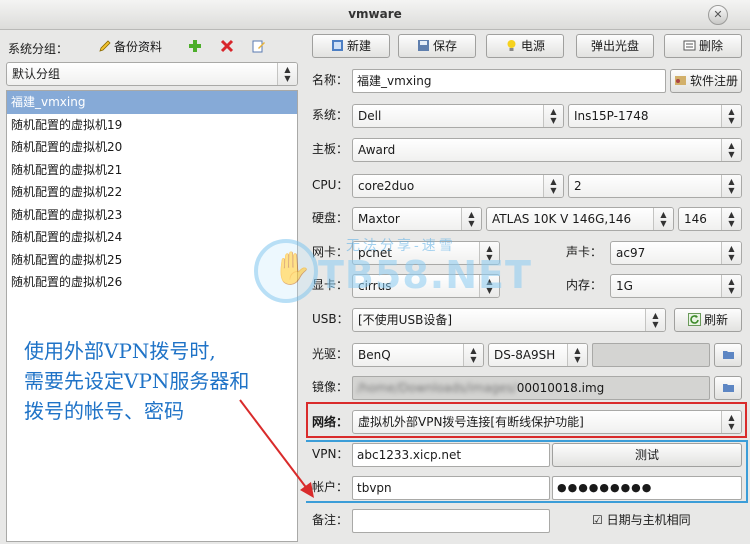 The height and width of the screenshot is (544, 750). What do you see at coordinates (137, 381) in the screenshot?
I see `annotation-line: 需要先设定VPN服务器和` at bounding box center [137, 381].